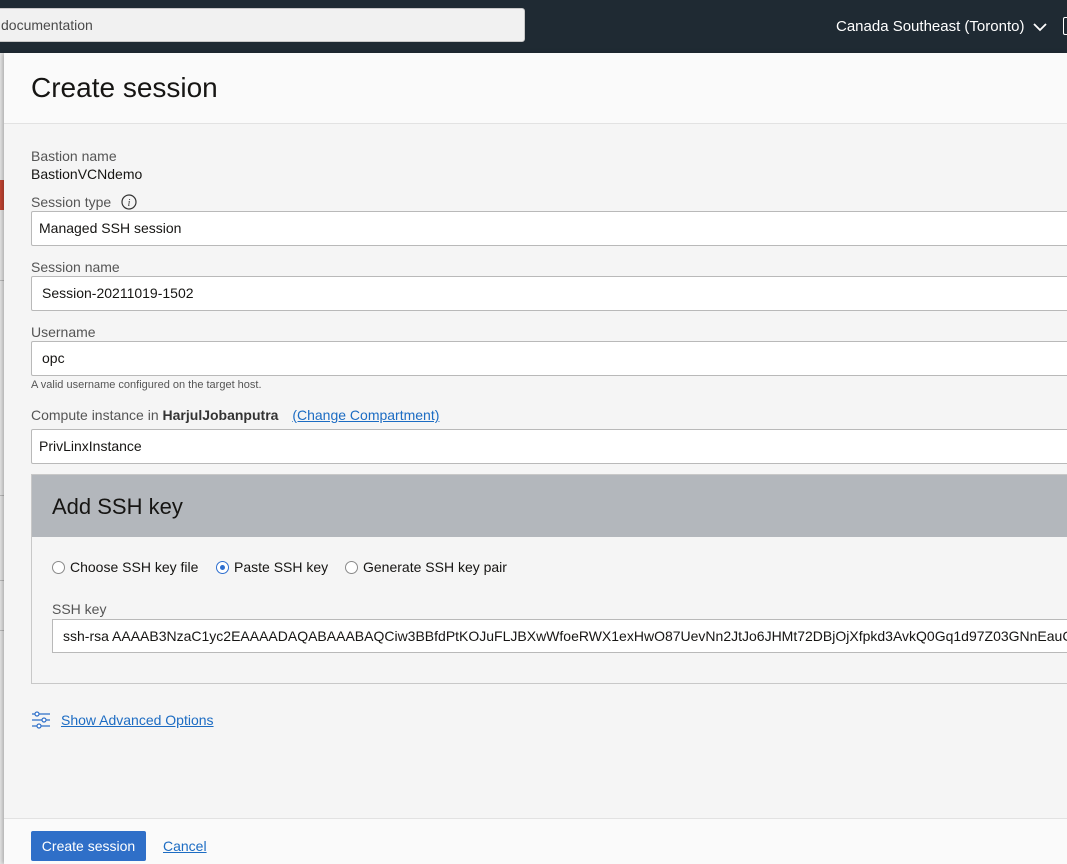 The width and height of the screenshot is (1067, 864). Describe the element at coordinates (88, 846) in the screenshot. I see `create-session-button: Create session` at that location.